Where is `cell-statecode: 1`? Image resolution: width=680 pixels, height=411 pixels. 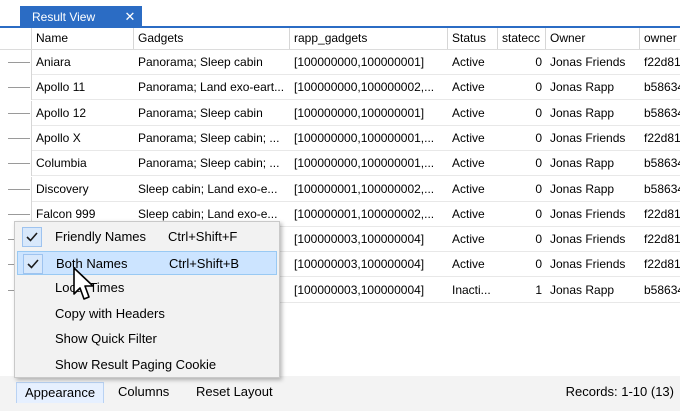 cell-statecode: 1 is located at coordinates (538, 289).